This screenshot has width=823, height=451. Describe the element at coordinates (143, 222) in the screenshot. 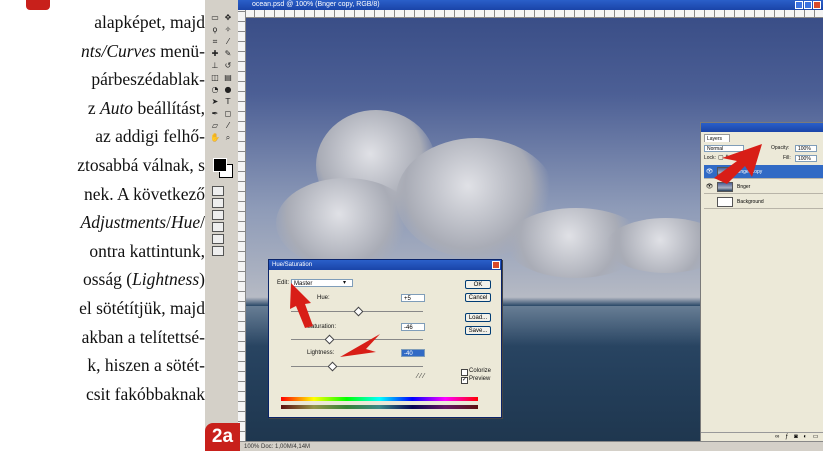

I see `article-line: Adjustments/Hue/` at that location.